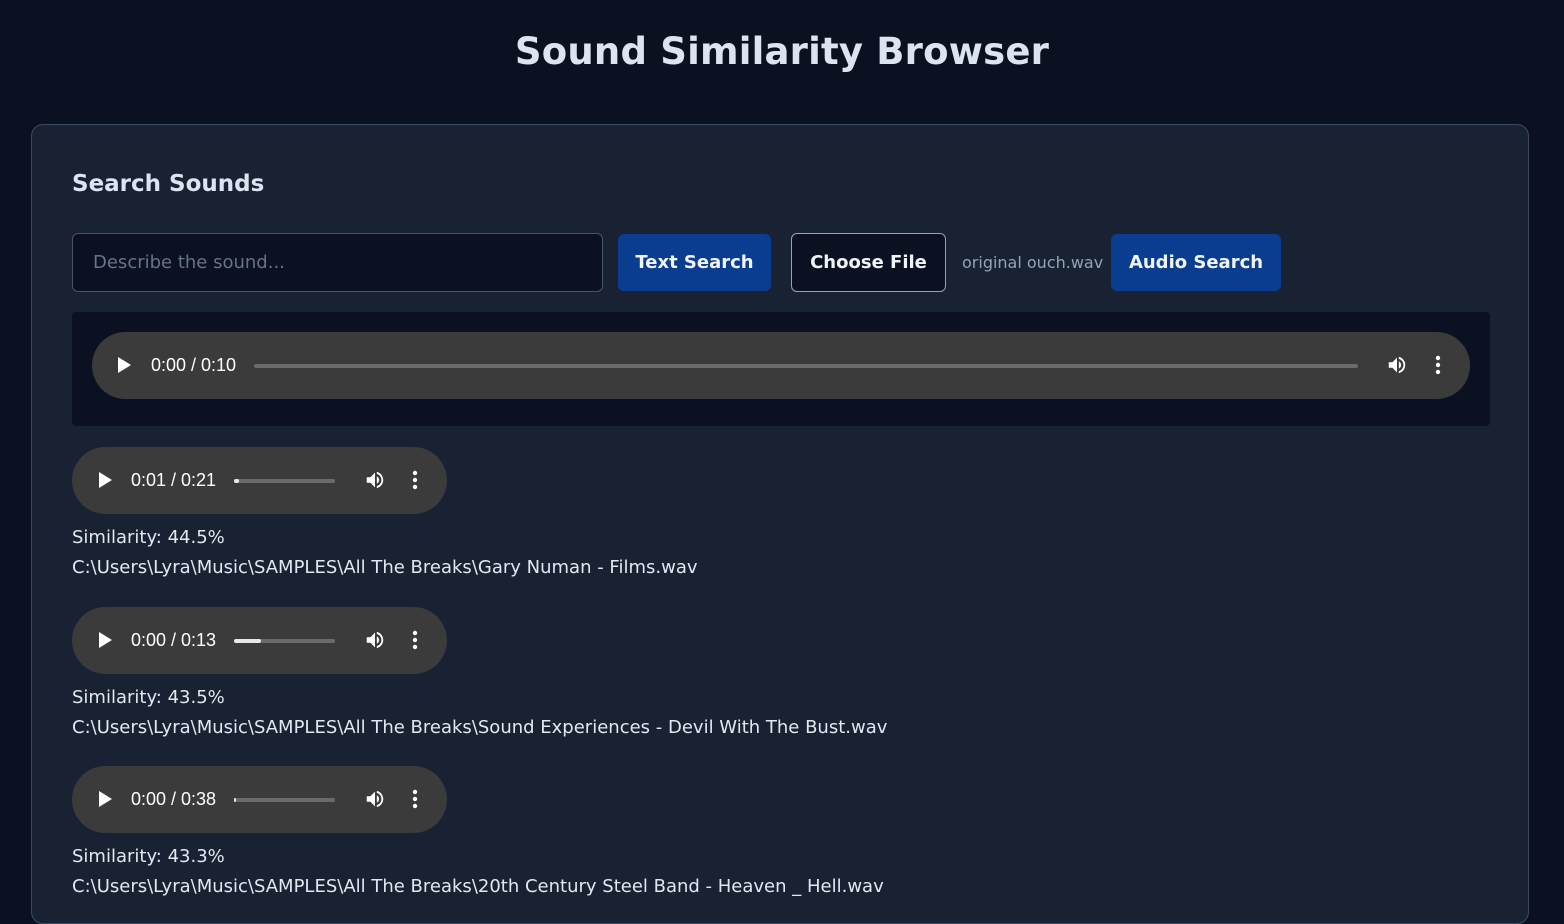 The height and width of the screenshot is (924, 1564). What do you see at coordinates (148, 856) in the screenshot?
I see `similarity-score: Similarity: 43.3%` at bounding box center [148, 856].